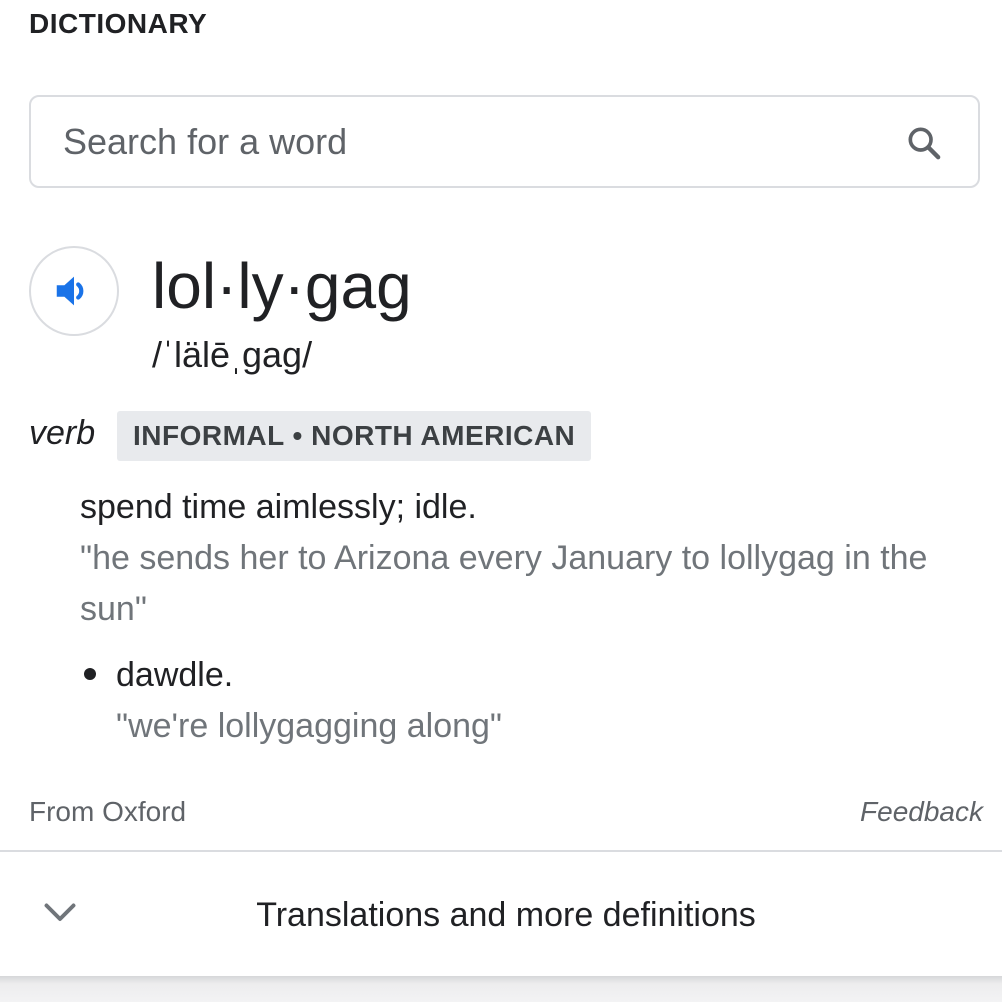 The width and height of the screenshot is (1002, 1002). What do you see at coordinates (501, 989) in the screenshot?
I see `card-bottom-edge` at bounding box center [501, 989].